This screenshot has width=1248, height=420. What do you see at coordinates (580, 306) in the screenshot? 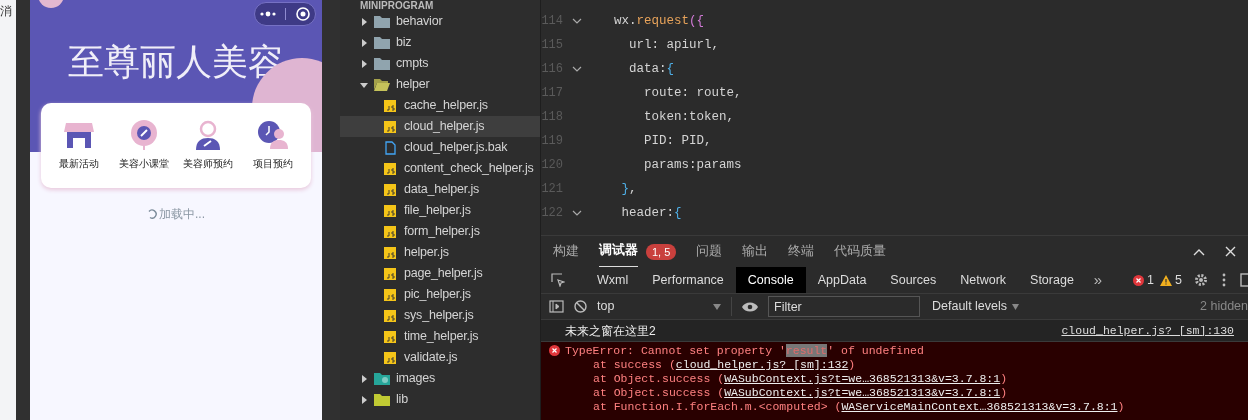
I see `clear-console-icon` at bounding box center [580, 306].